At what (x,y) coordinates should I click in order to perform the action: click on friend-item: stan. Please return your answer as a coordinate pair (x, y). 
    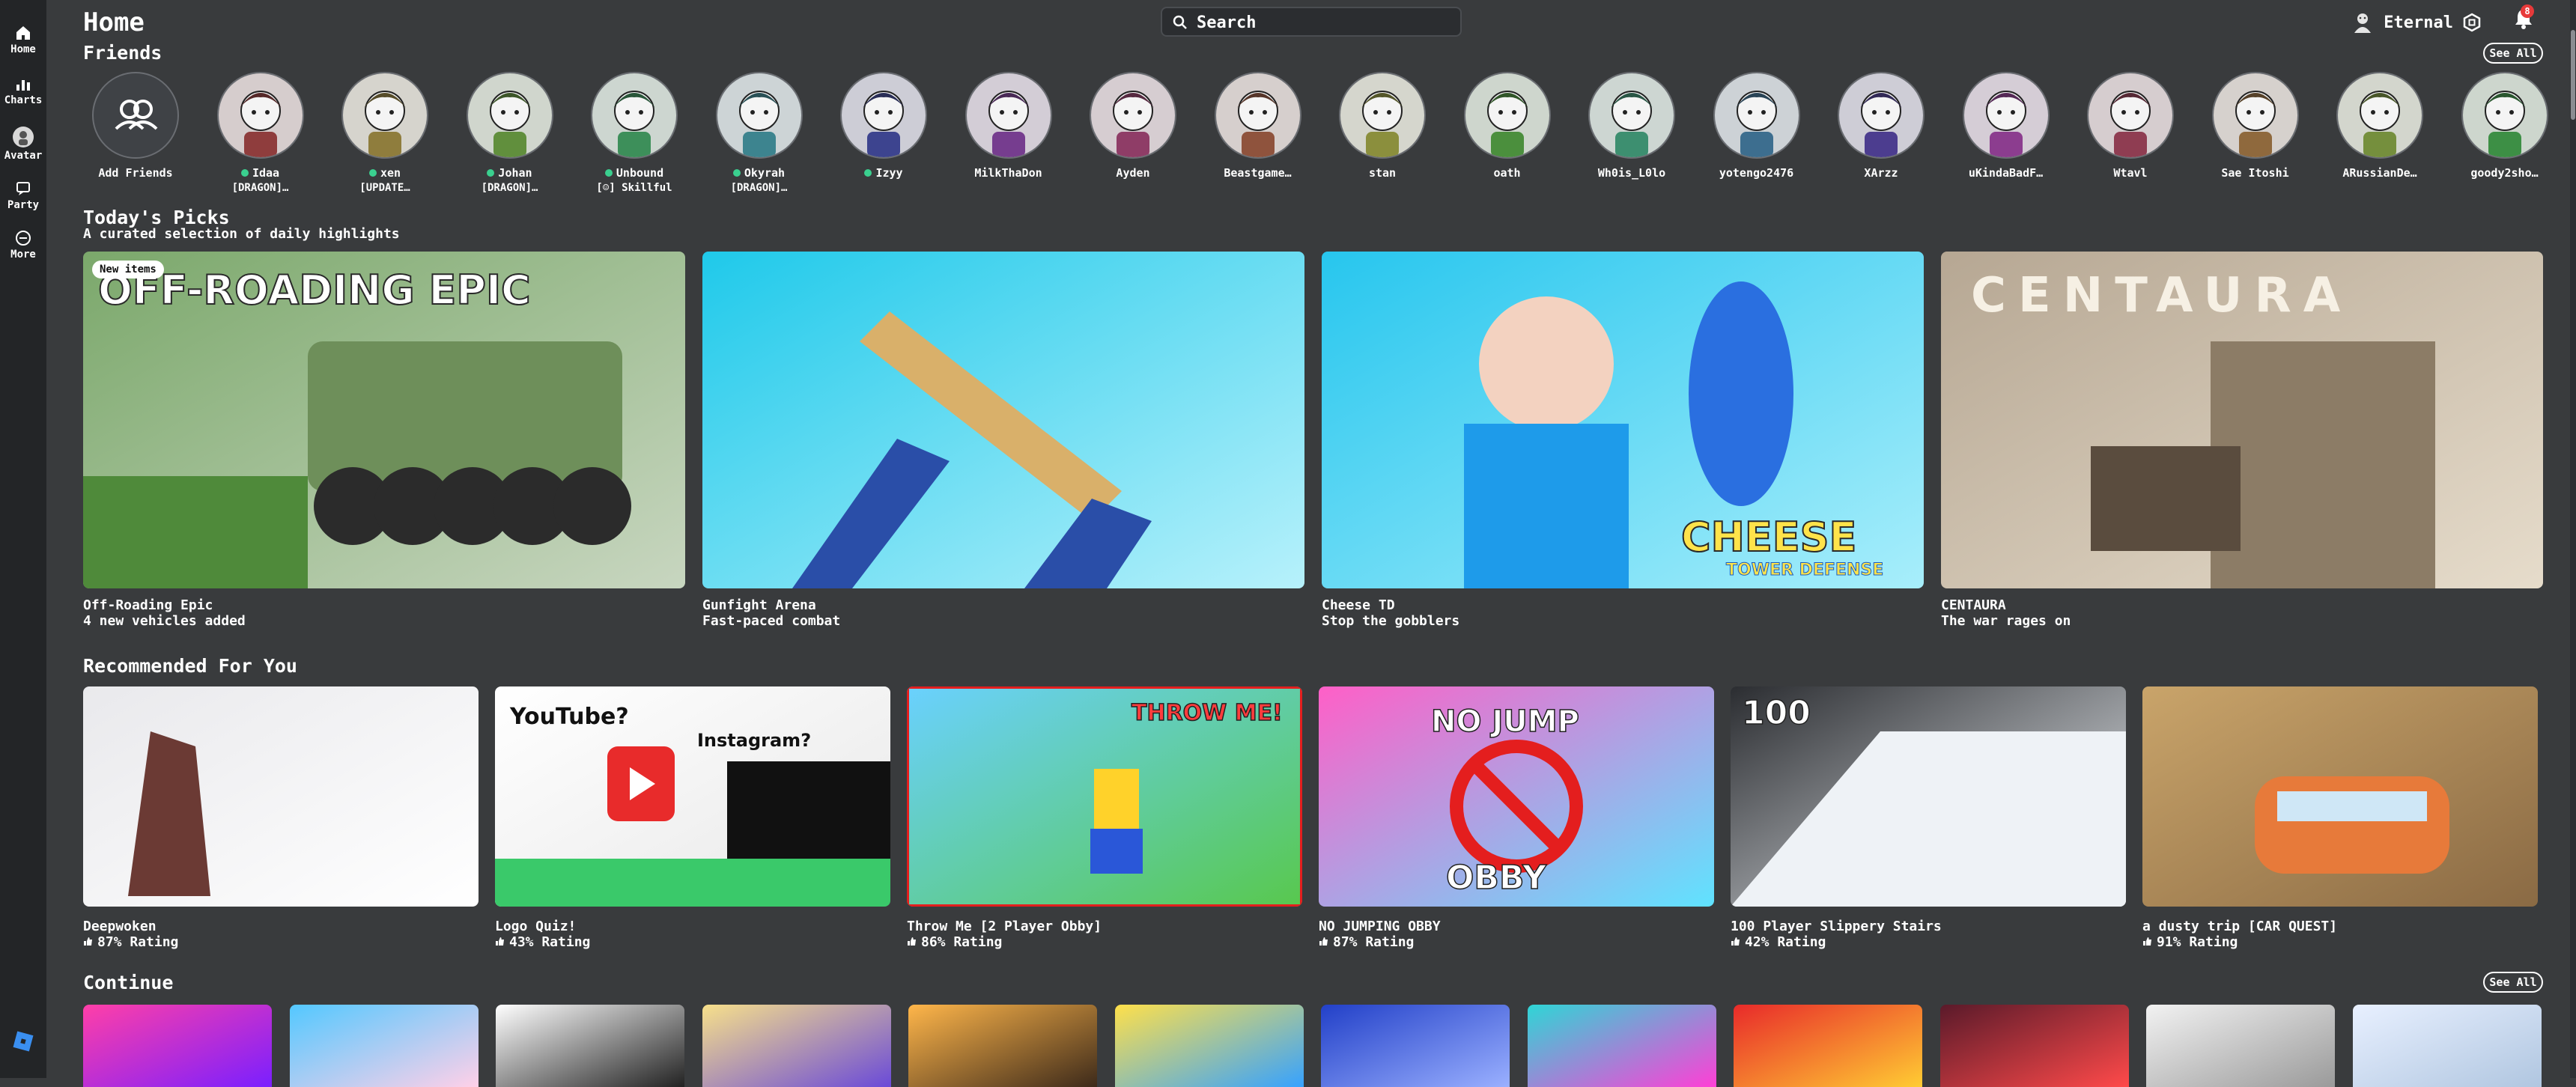
    Looking at the image, I should click on (1382, 126).